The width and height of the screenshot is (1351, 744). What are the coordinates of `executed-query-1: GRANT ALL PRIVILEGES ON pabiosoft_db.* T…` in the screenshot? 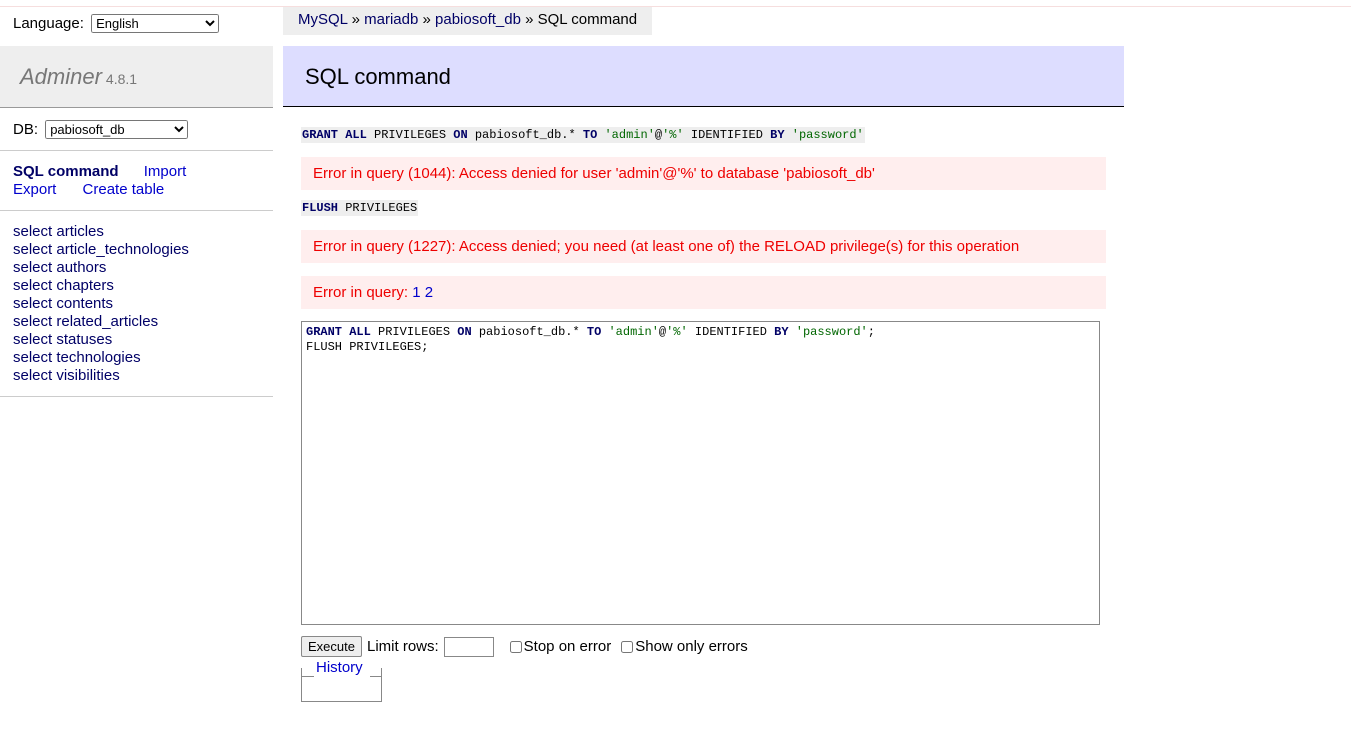 It's located at (583, 135).